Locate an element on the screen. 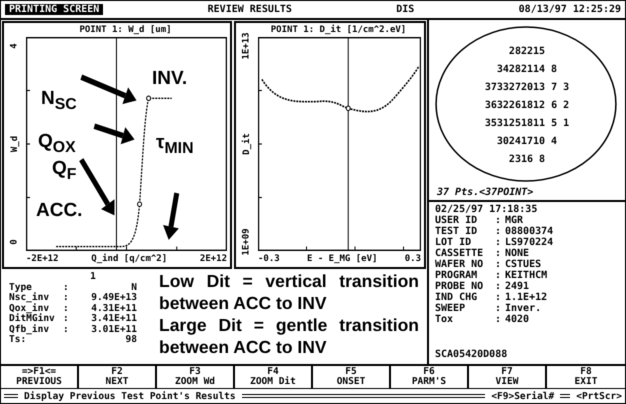 The image size is (626, 404). info-value: MGR is located at coordinates (514, 220).